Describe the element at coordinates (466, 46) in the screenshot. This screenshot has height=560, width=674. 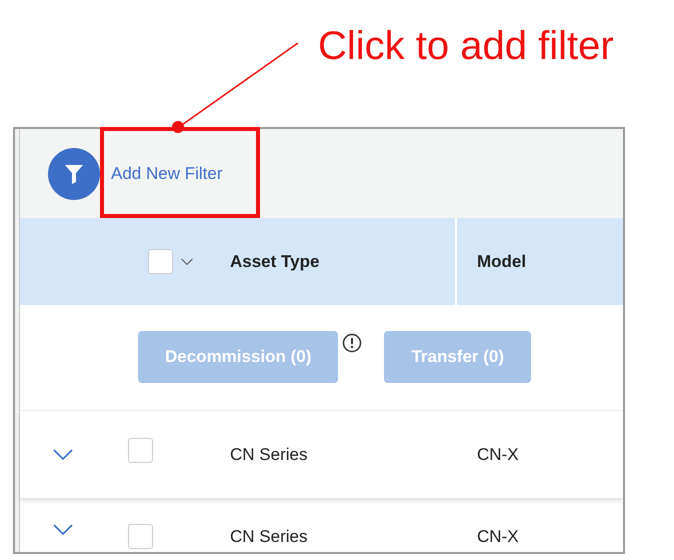
I see `annotation-text: Click to add filter` at that location.